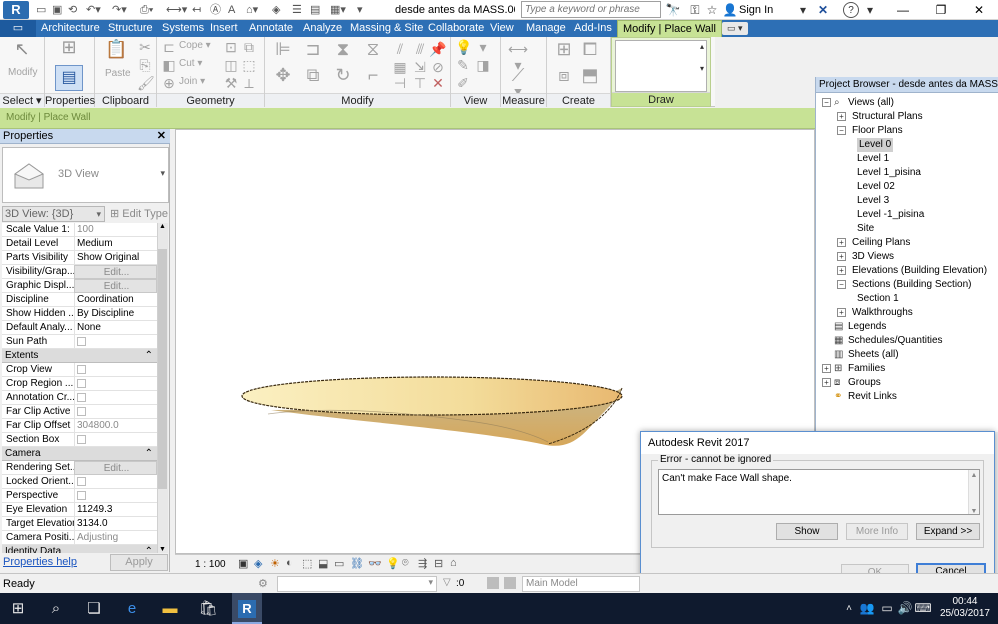 The image size is (998, 624). I want to click on sync-icon: ⟲, so click(72, 10).